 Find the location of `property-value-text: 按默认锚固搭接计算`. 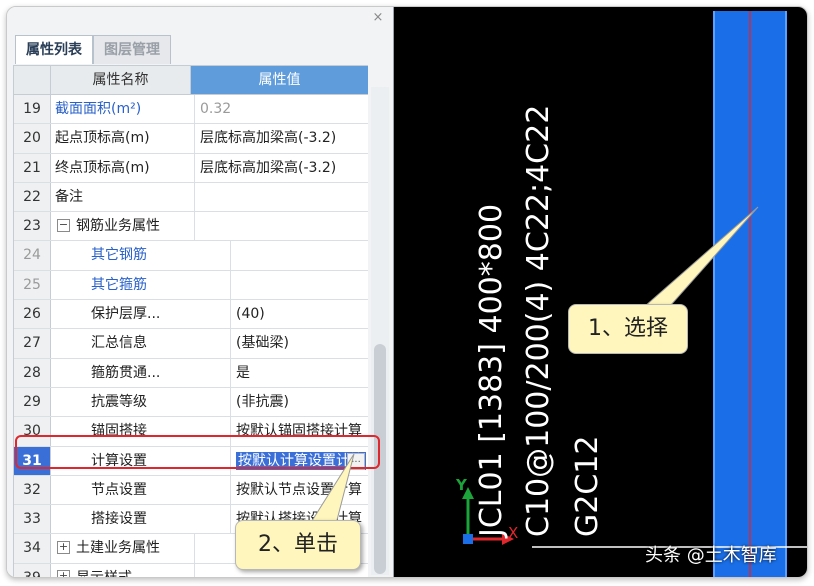

property-value-text: 按默认锚固搭接计算 is located at coordinates (299, 431).